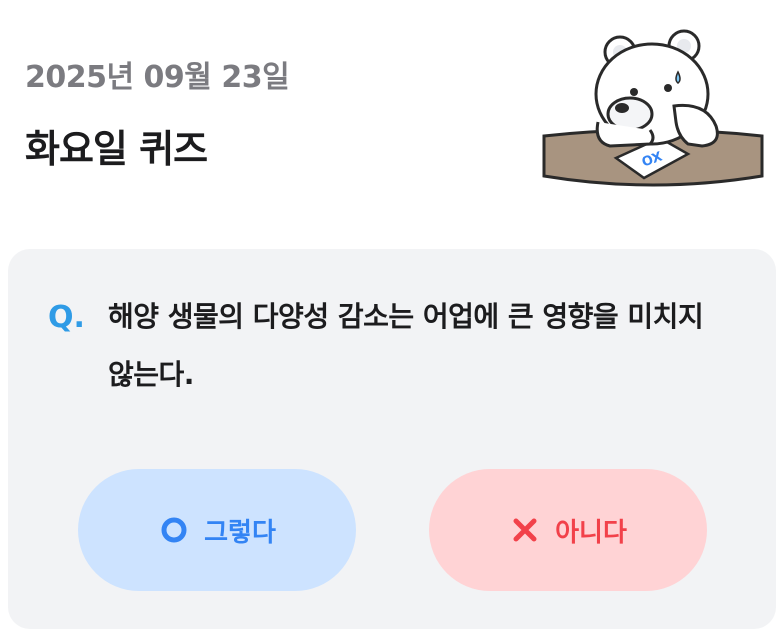  What do you see at coordinates (406, 345) in the screenshot?
I see `question-text: 해양 생물의 다양성 감소는 어업에 큰 영향을 미치지 않는다.` at bounding box center [406, 345].